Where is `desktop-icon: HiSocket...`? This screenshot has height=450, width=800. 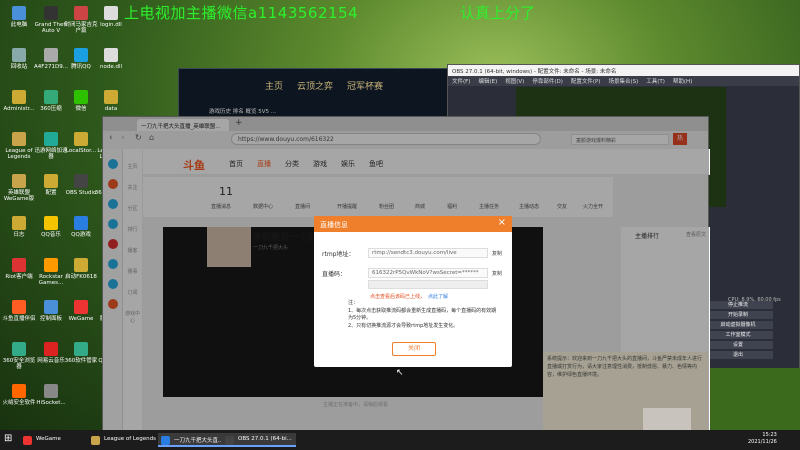
desktop-icon: HiSocket... is located at coordinates (51, 395).